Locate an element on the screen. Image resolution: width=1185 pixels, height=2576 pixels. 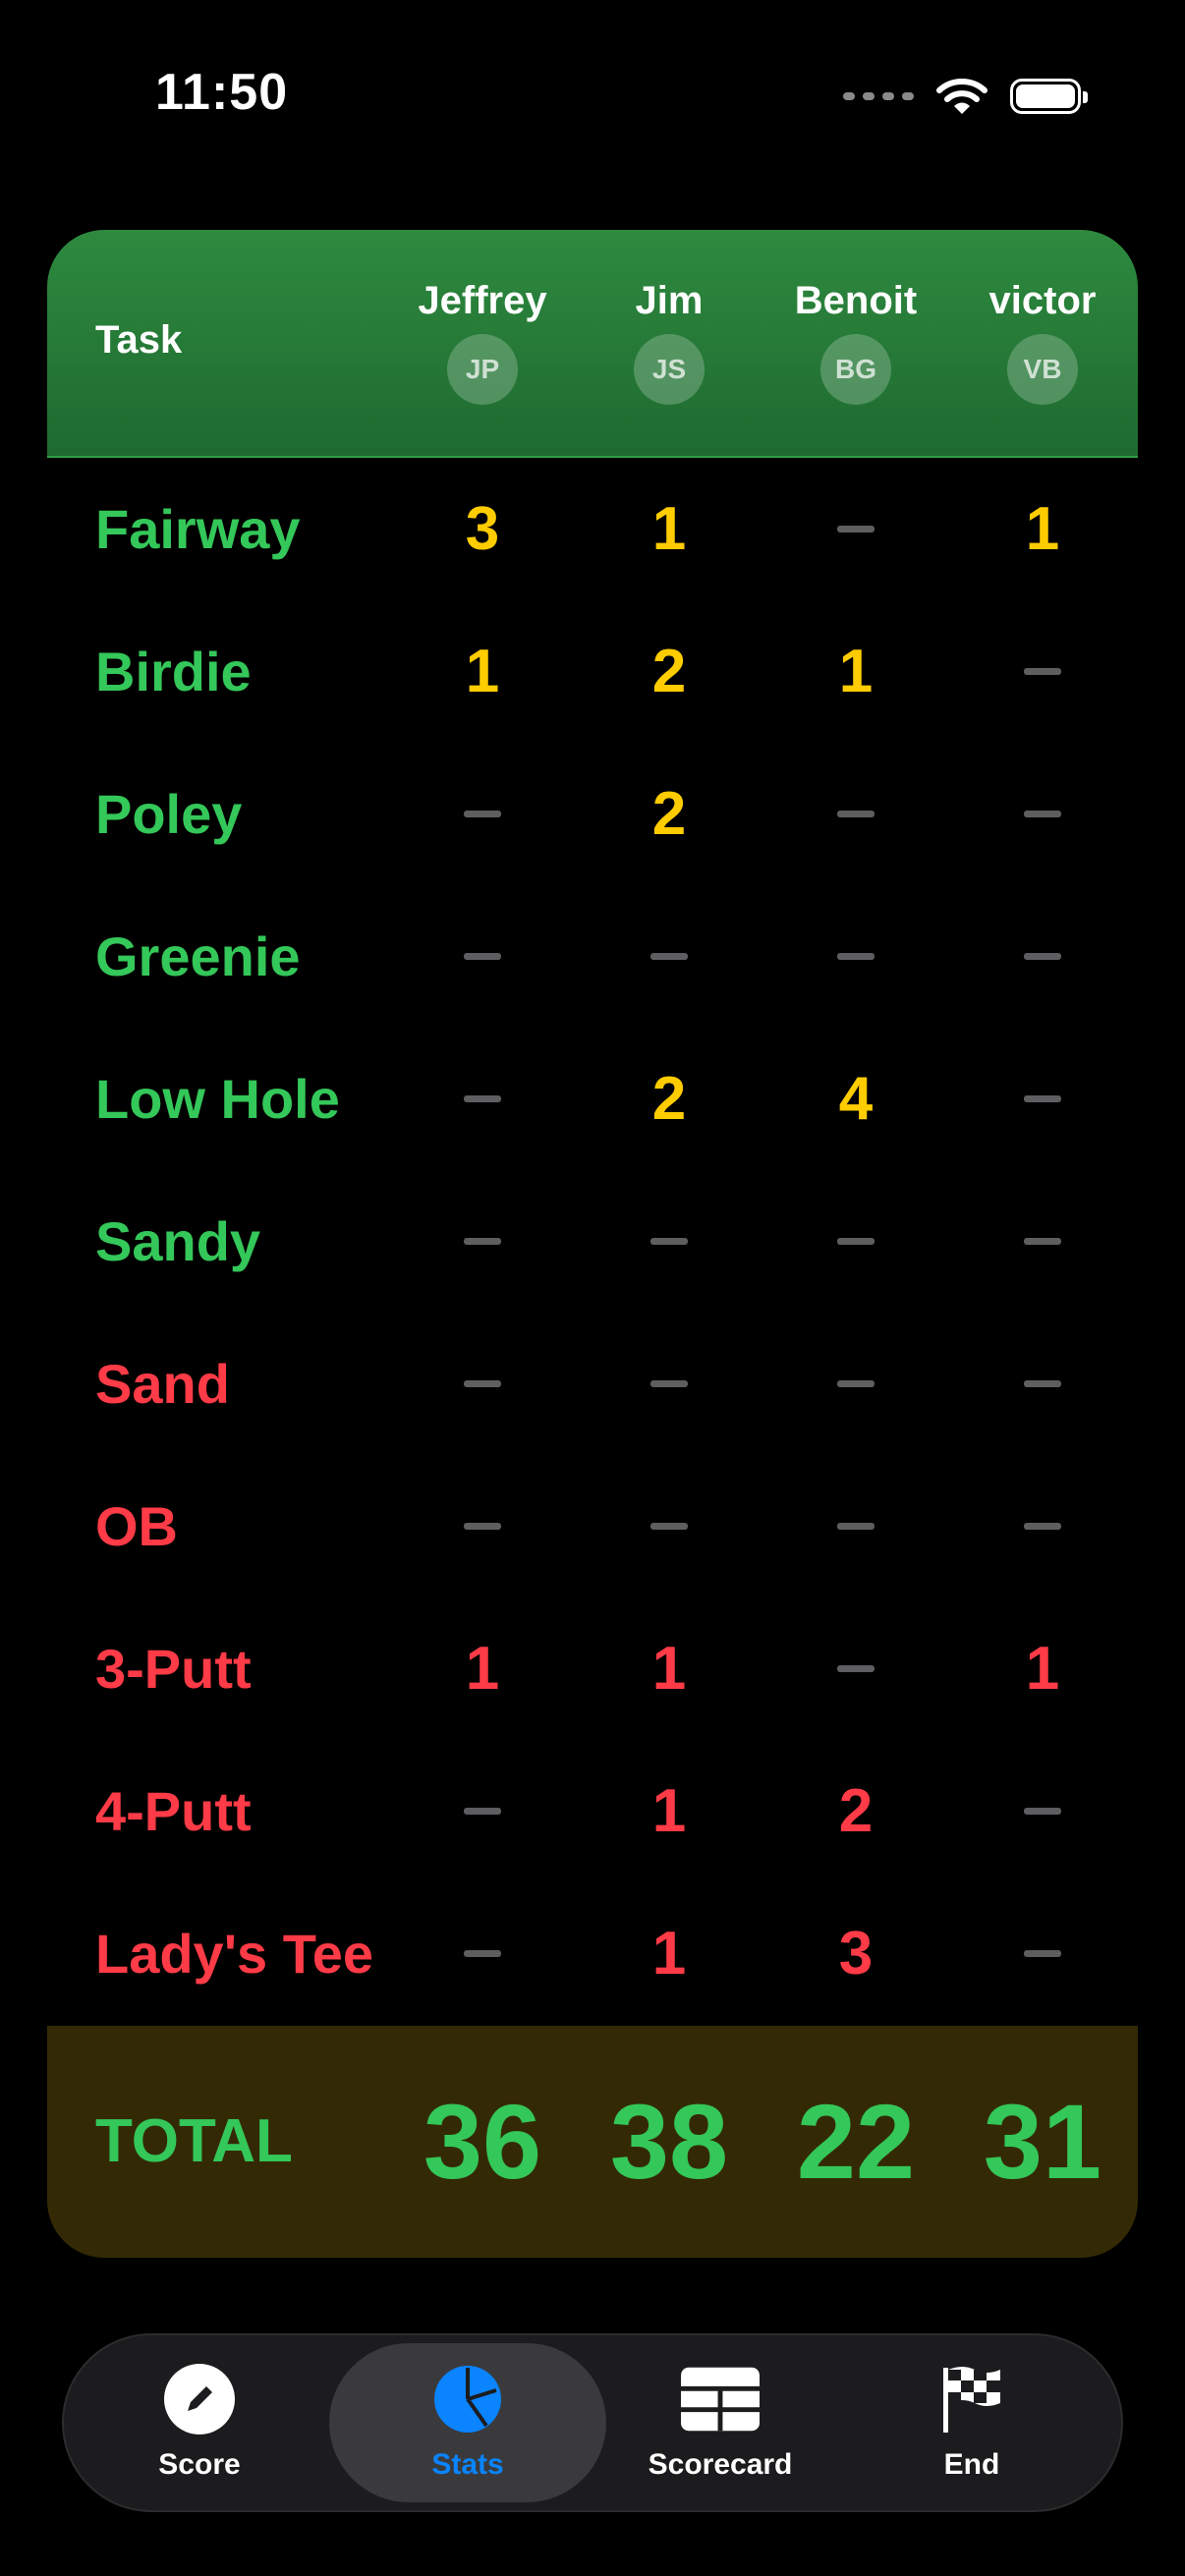
tab-end: End is located at coordinates (972, 2422).